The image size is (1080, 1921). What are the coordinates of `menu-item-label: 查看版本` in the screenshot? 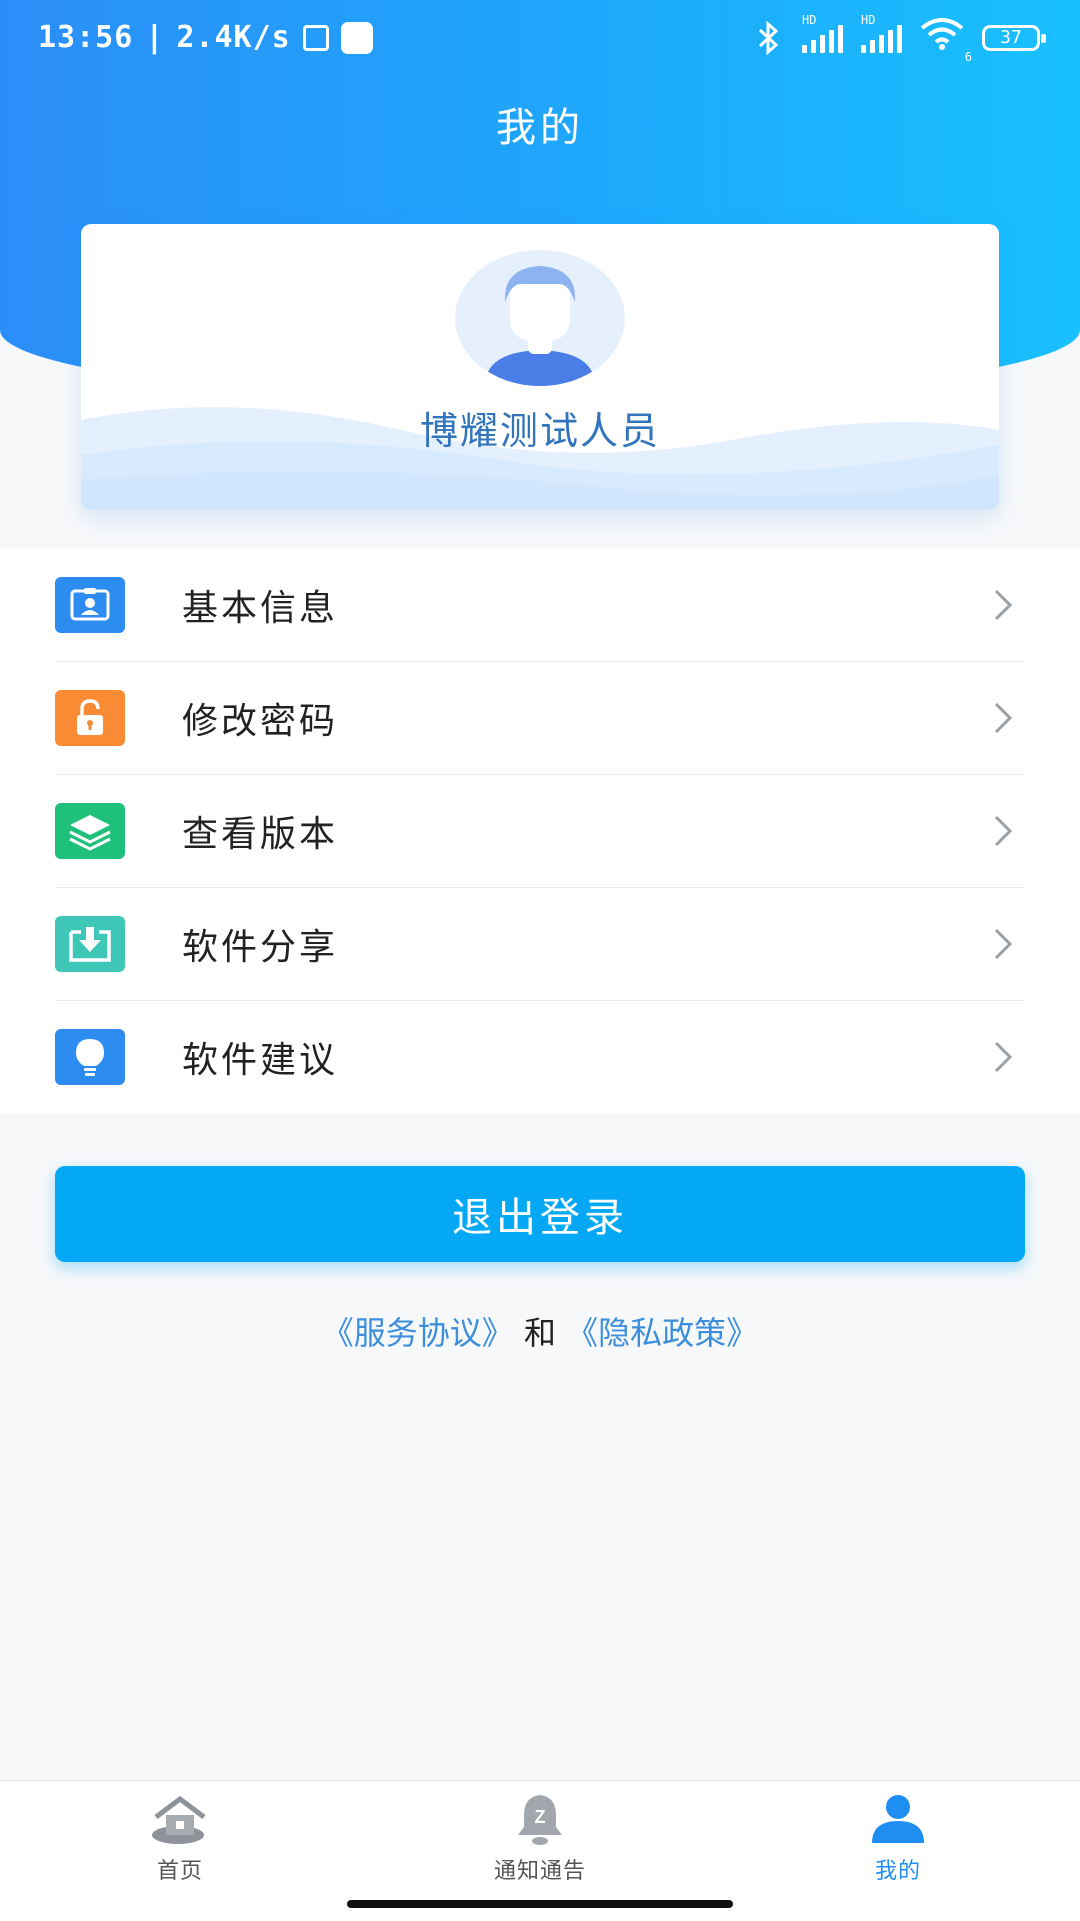 It's located at (260, 834).